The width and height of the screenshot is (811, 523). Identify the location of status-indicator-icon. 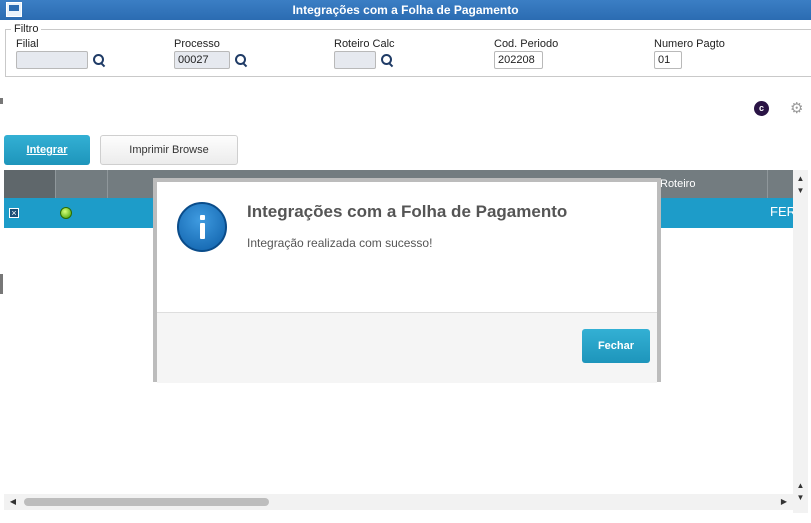
(66, 213).